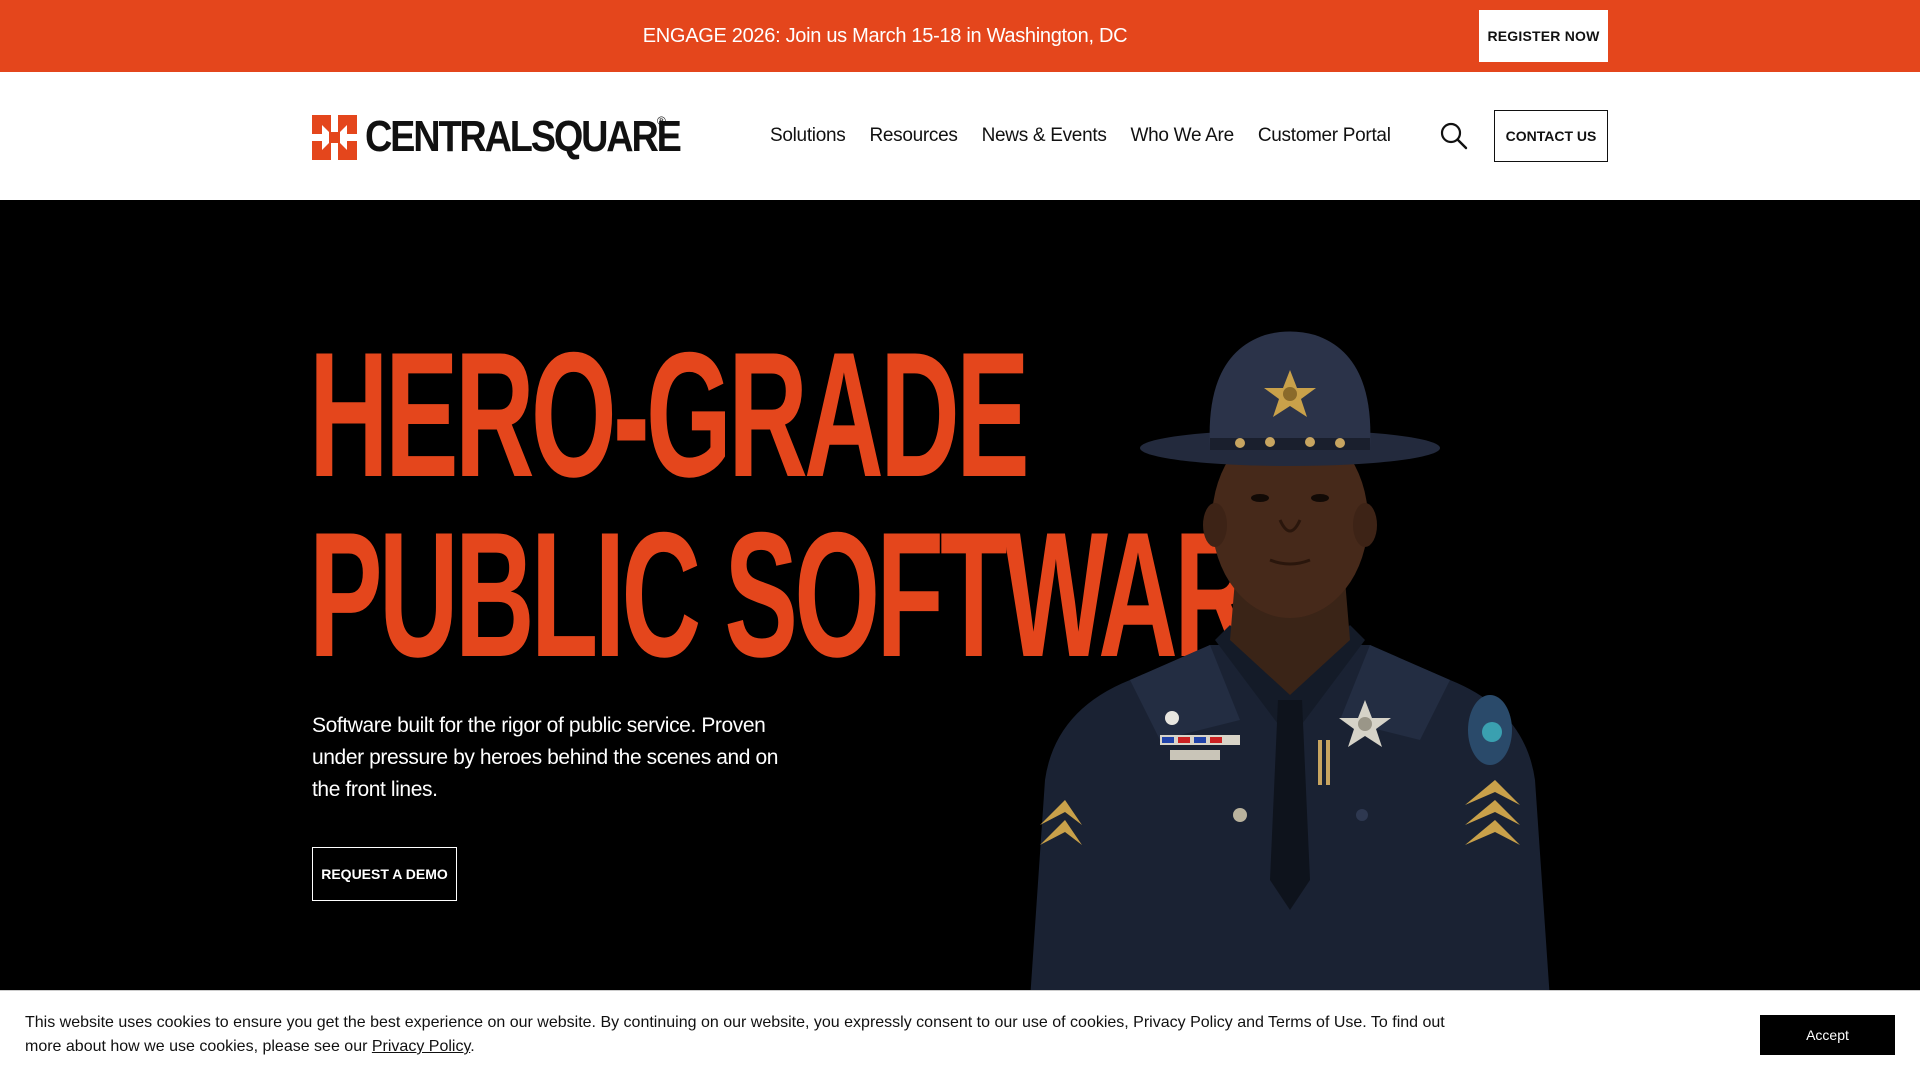 This screenshot has width=1920, height=1080. Describe the element at coordinates (1543, 36) in the screenshot. I see `register-now-button: REGISTER NOW` at that location.